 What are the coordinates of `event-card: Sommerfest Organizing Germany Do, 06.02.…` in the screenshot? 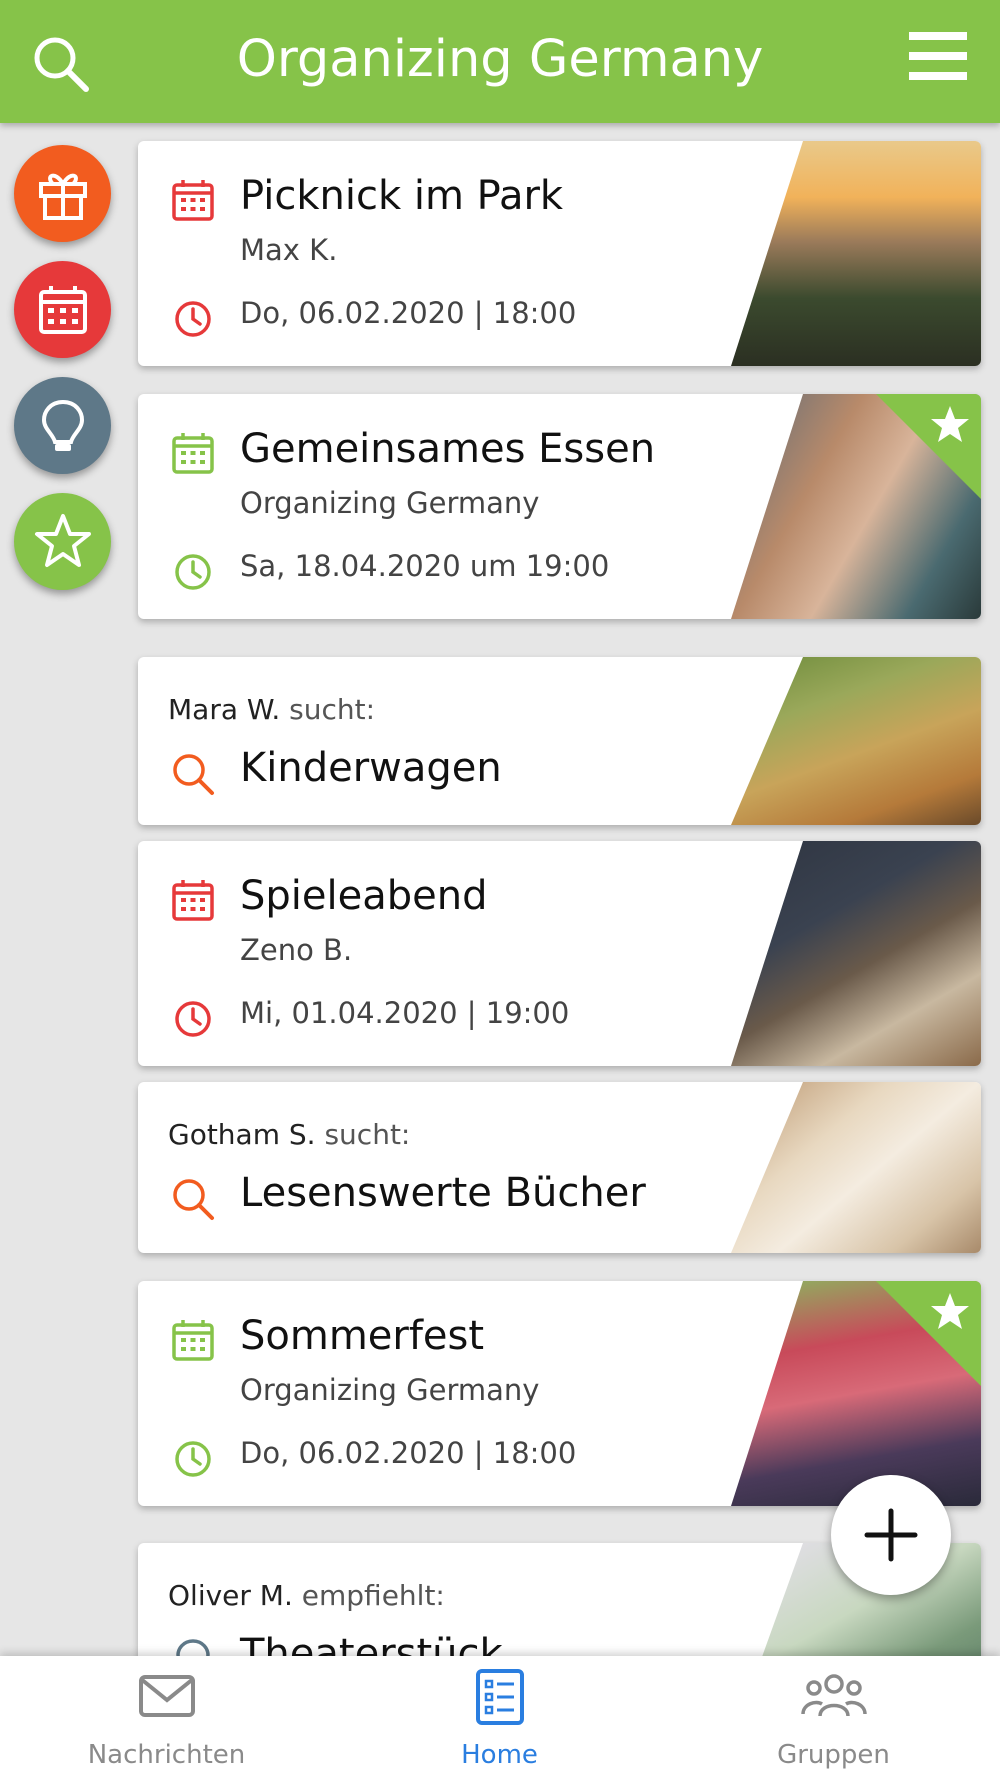 It's located at (559, 1393).